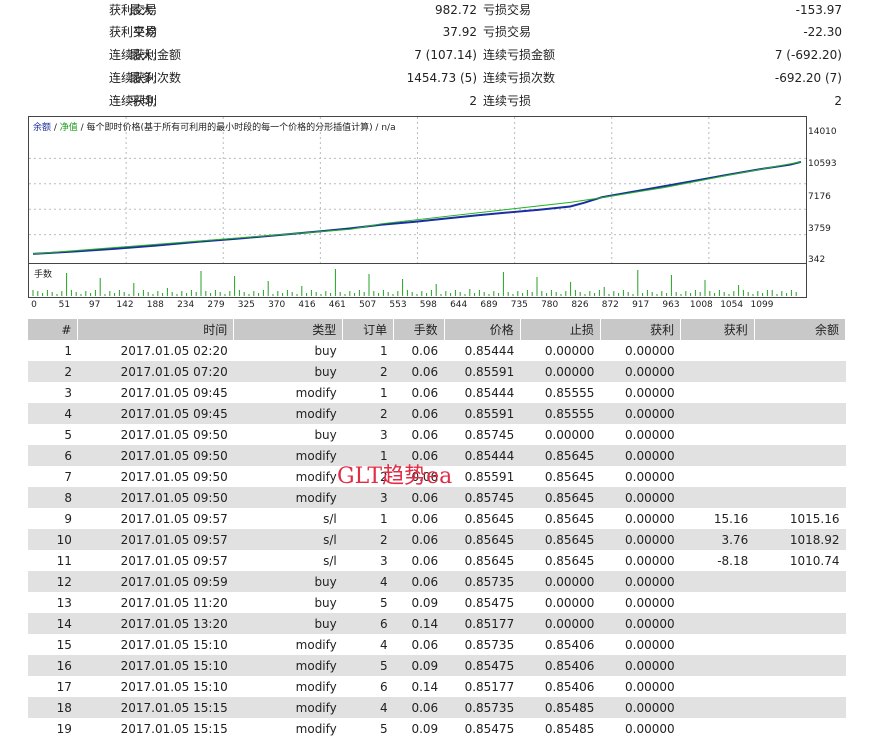 The height and width of the screenshot is (742, 895). I want to click on x-tick-label: 461, so click(337, 305).